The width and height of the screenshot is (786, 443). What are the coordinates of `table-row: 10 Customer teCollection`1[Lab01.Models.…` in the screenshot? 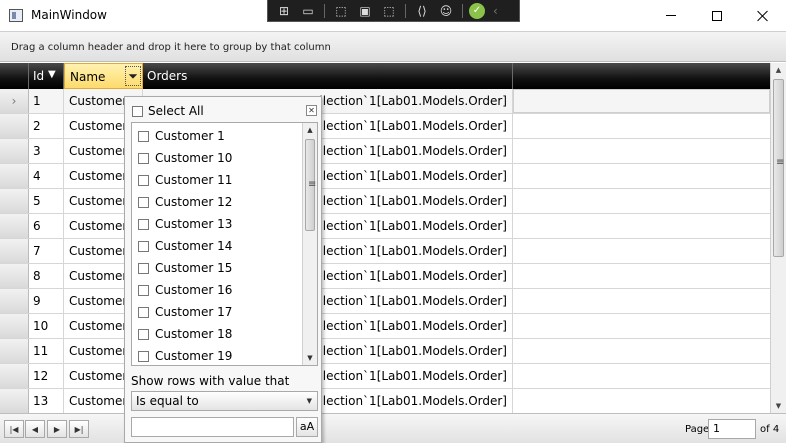 It's located at (385, 326).